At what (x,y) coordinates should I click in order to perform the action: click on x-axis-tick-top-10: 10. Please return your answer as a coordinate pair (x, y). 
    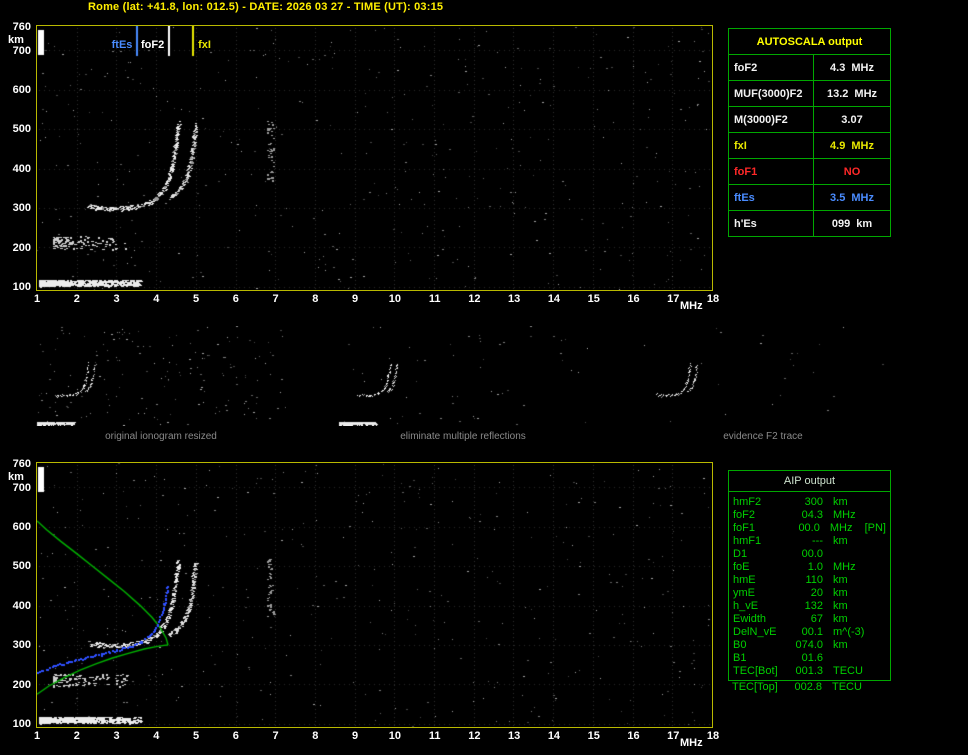
    Looking at the image, I should click on (394, 299).